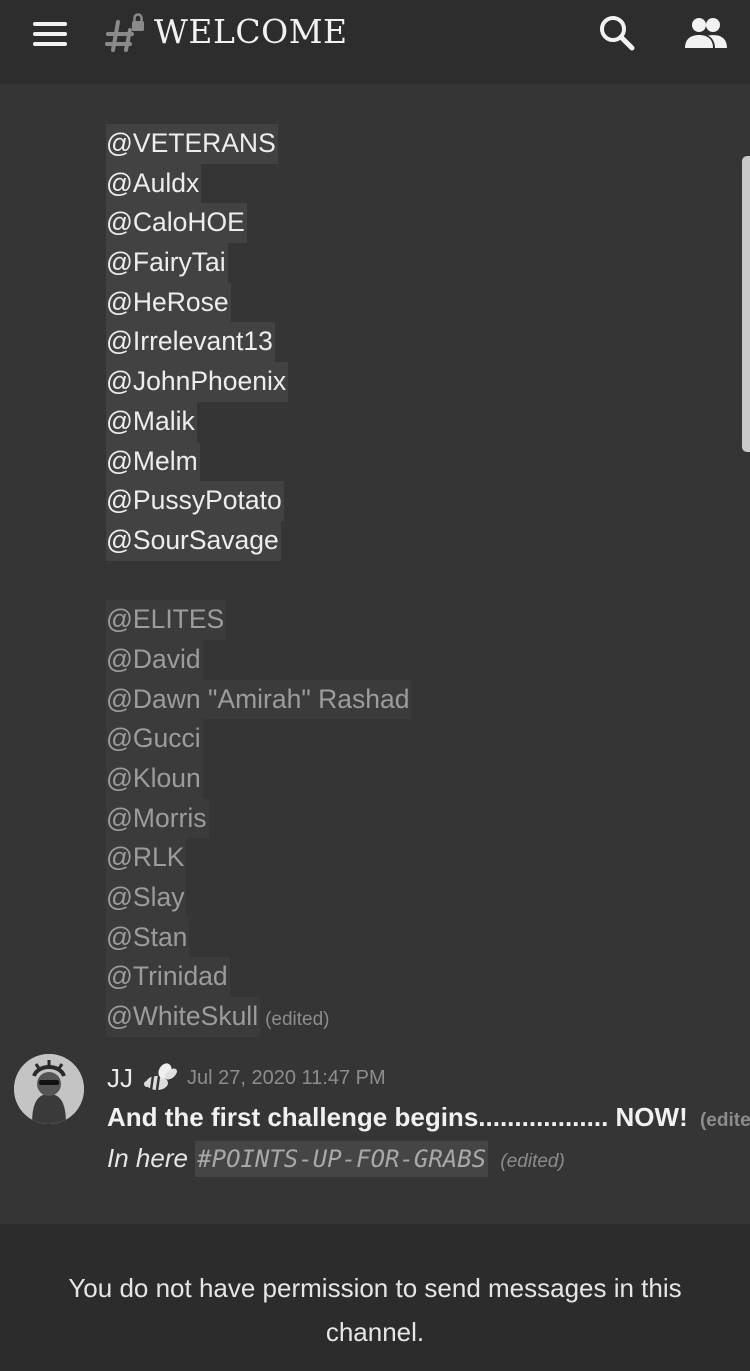 Image resolution: width=750 pixels, height=1371 pixels. What do you see at coordinates (154, 183) in the screenshot?
I see `user-mention: @Auldx` at bounding box center [154, 183].